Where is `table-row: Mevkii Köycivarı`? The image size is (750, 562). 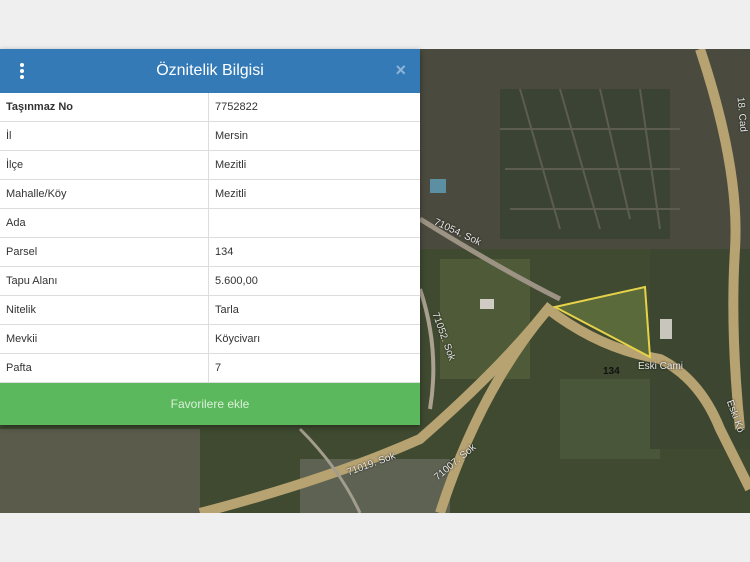
table-row: Mevkii Köycivarı is located at coordinates (210, 339).